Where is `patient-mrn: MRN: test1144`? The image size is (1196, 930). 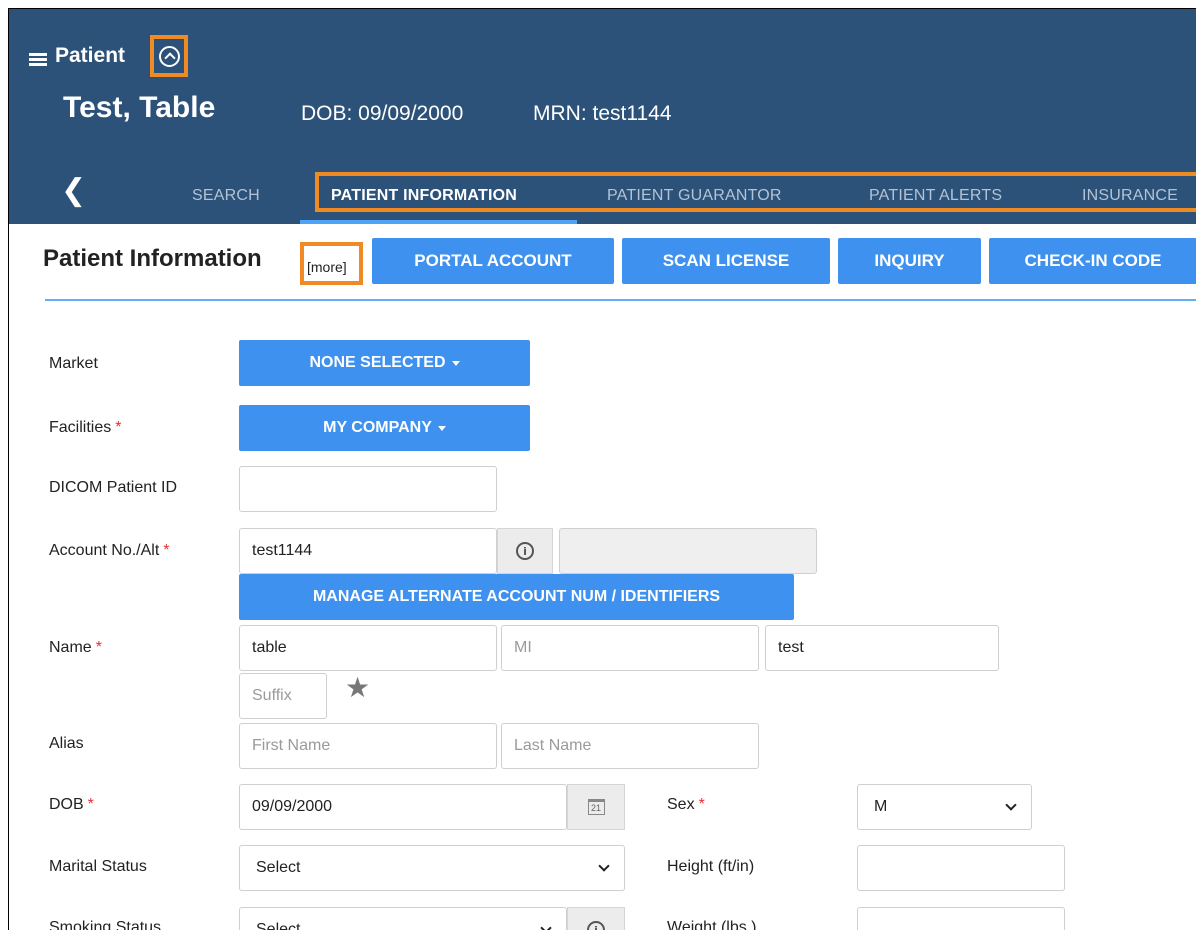 patient-mrn: MRN: test1144 is located at coordinates (602, 113).